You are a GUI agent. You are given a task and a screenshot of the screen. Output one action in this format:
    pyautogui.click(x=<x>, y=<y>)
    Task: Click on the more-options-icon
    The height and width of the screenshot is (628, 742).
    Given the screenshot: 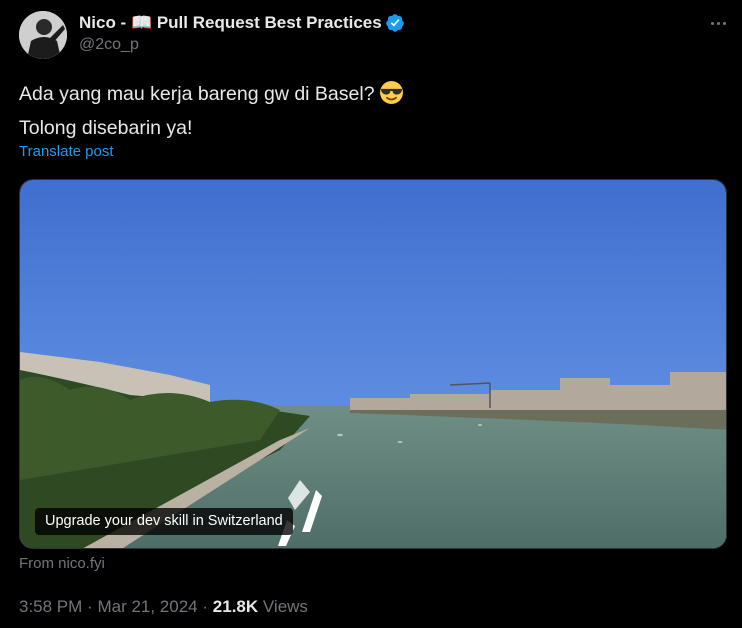 What is the action you would take?
    pyautogui.click(x=718, y=23)
    